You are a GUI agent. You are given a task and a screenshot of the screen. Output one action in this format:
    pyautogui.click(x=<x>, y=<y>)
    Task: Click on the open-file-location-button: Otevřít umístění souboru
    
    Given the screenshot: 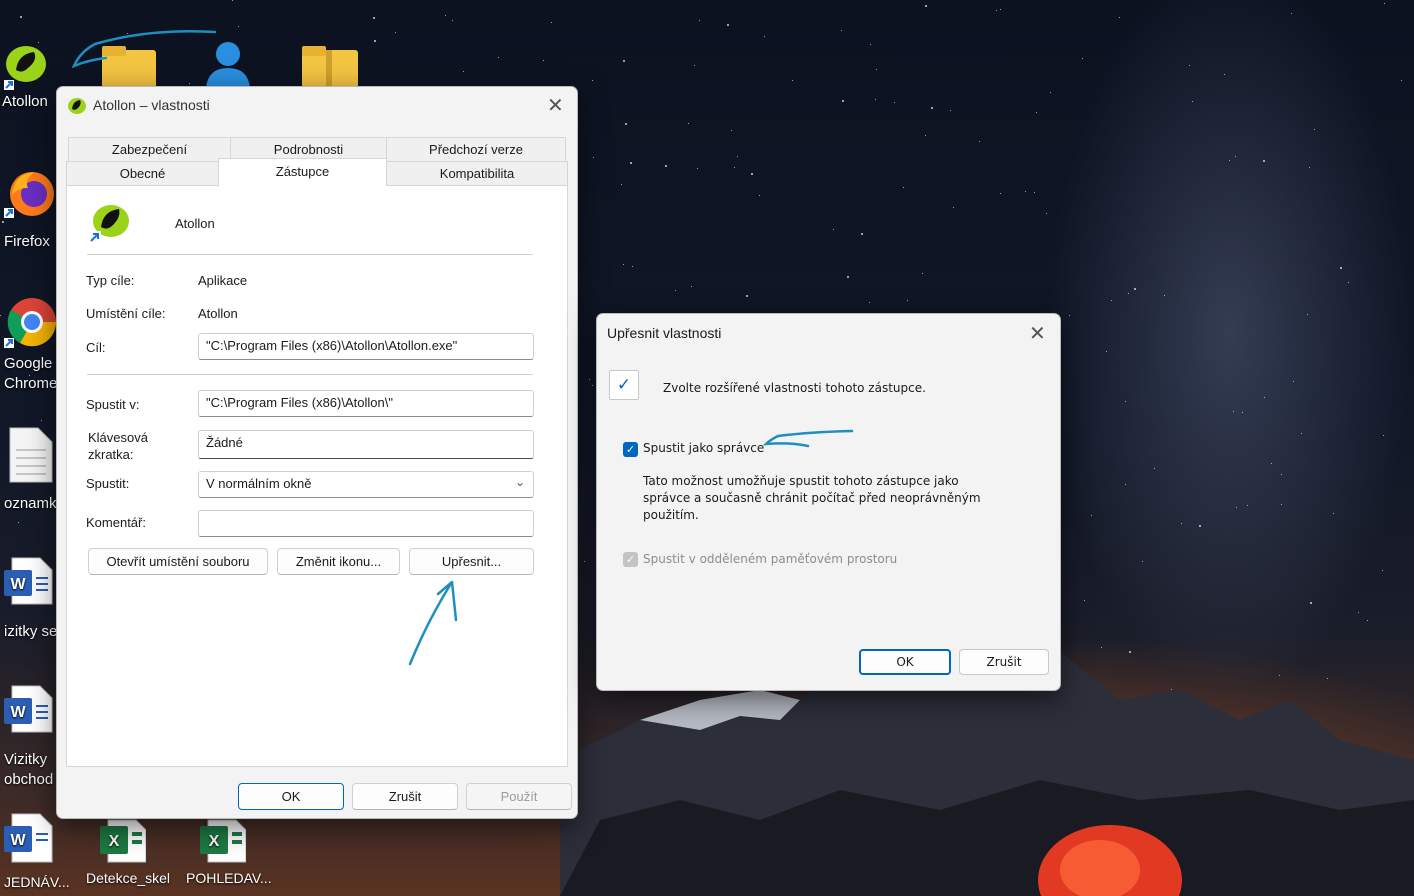 What is the action you would take?
    pyautogui.click(x=178, y=561)
    